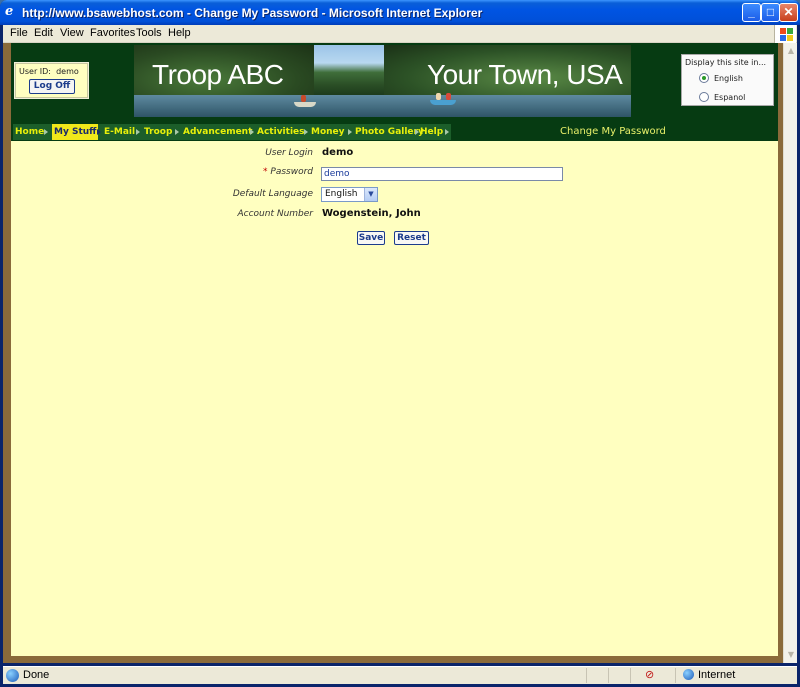 This screenshot has height=687, width=800. I want to click on close-button: ✕, so click(788, 12).